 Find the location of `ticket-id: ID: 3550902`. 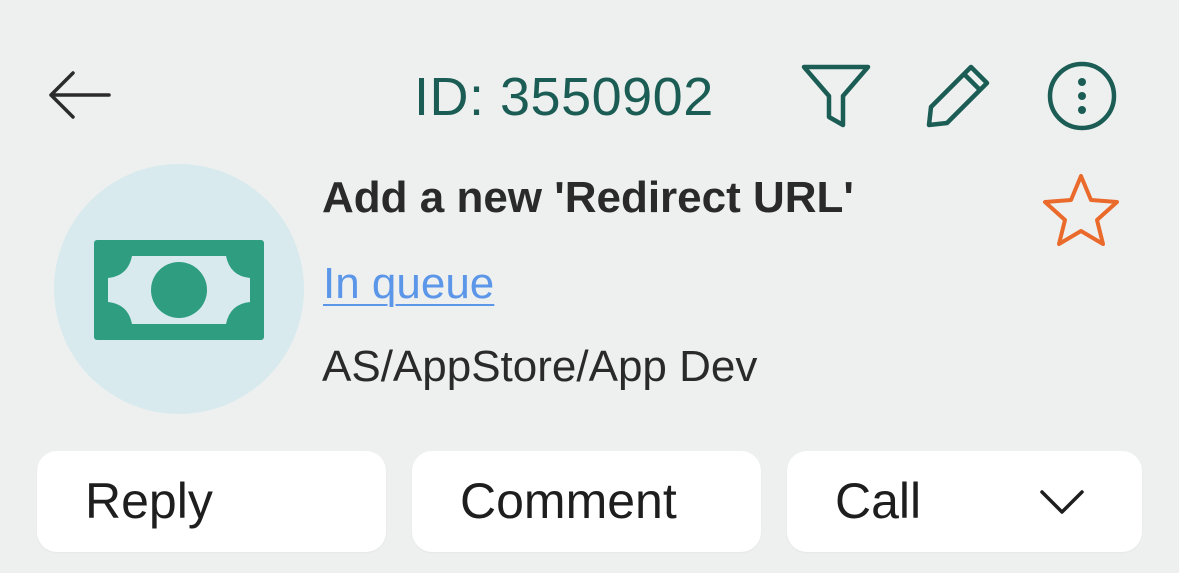

ticket-id: ID: 3550902 is located at coordinates (564, 97).